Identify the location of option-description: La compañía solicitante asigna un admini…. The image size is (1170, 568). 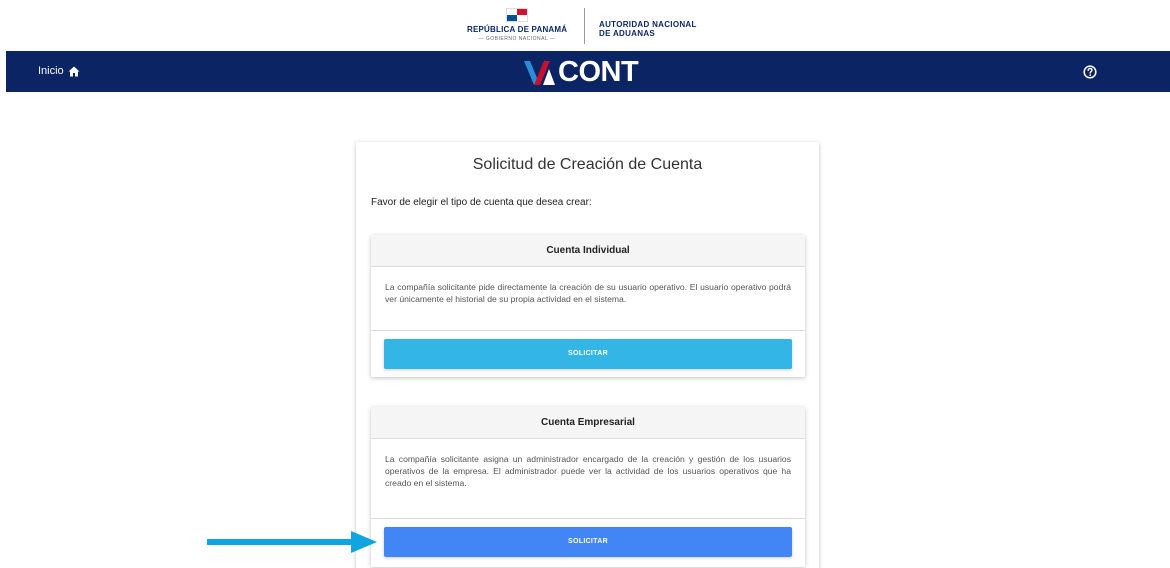
(588, 479).